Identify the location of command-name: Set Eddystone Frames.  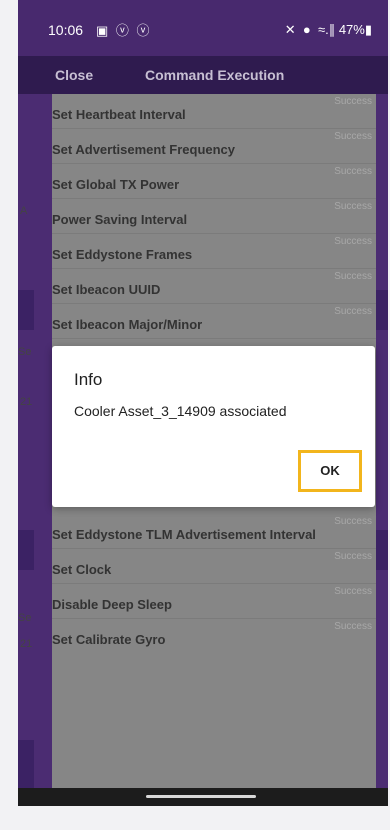
(122, 254).